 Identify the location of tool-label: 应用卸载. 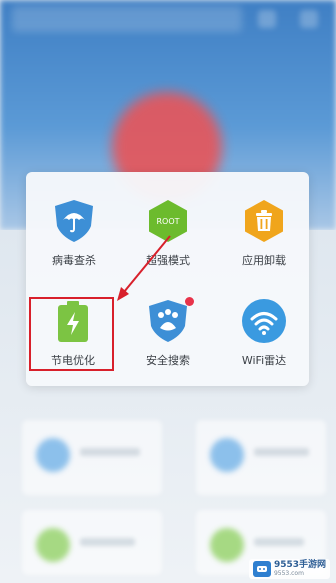
(264, 260).